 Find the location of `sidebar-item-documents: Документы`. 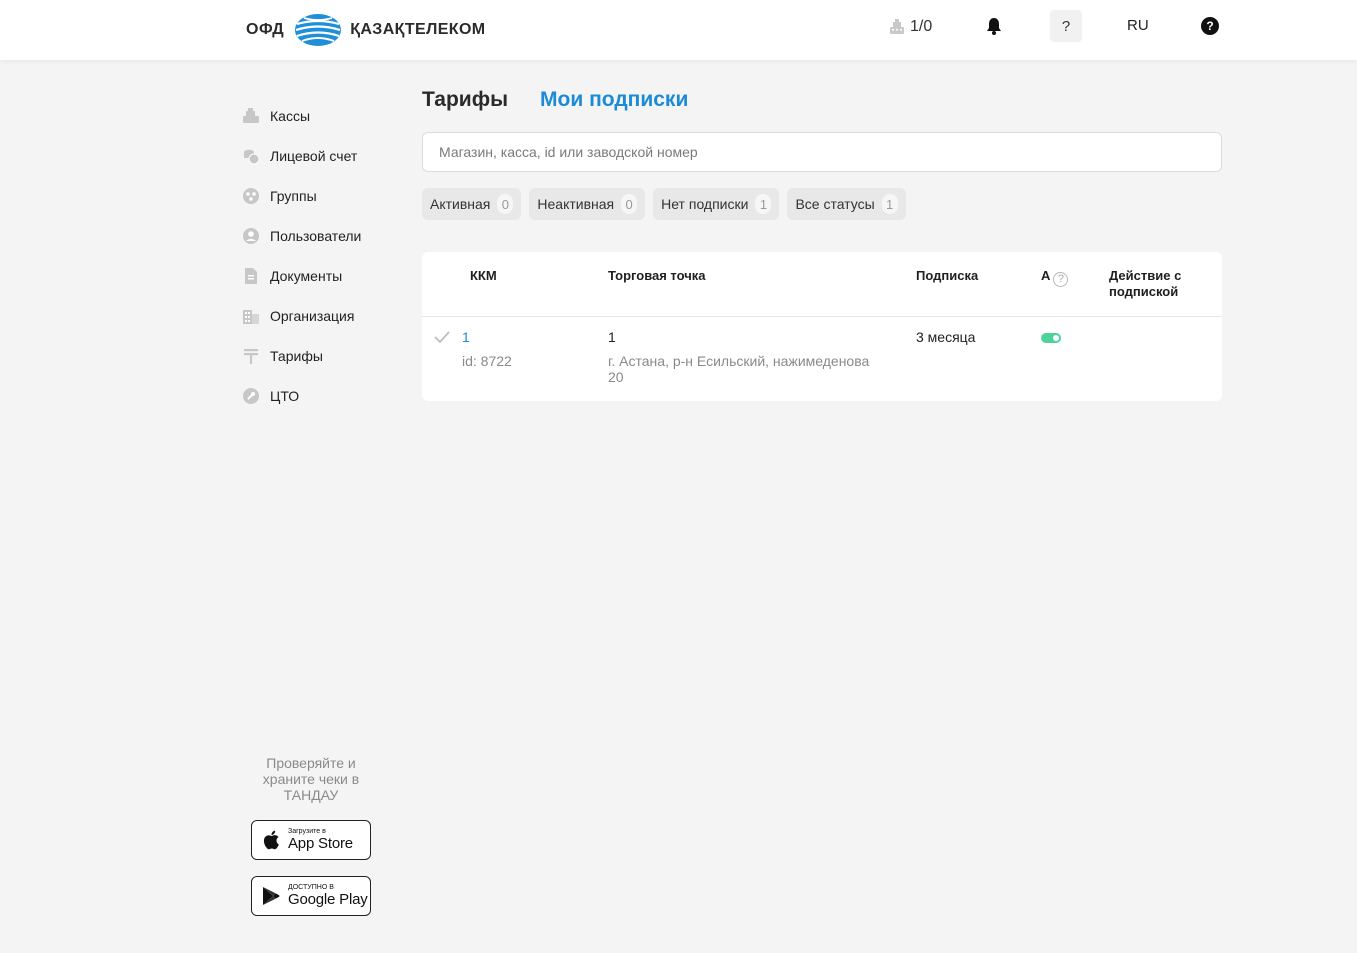

sidebar-item-documents: Документы is located at coordinates (325, 276).